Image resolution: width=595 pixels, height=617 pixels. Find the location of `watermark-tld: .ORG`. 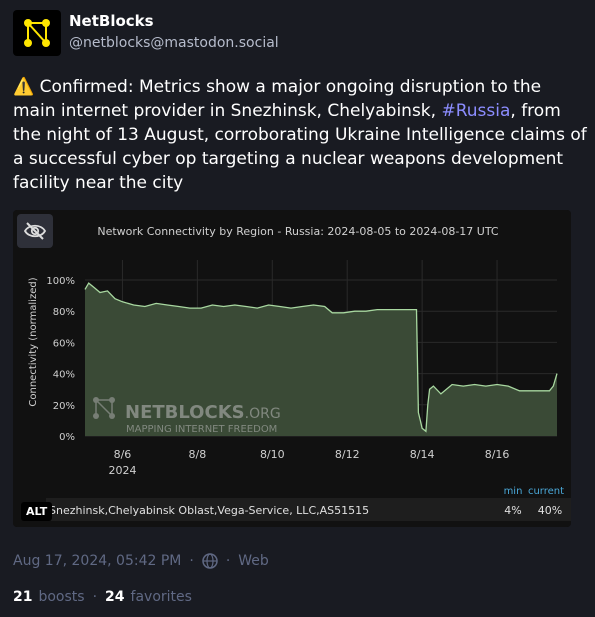

watermark-tld: .ORG is located at coordinates (263, 414).